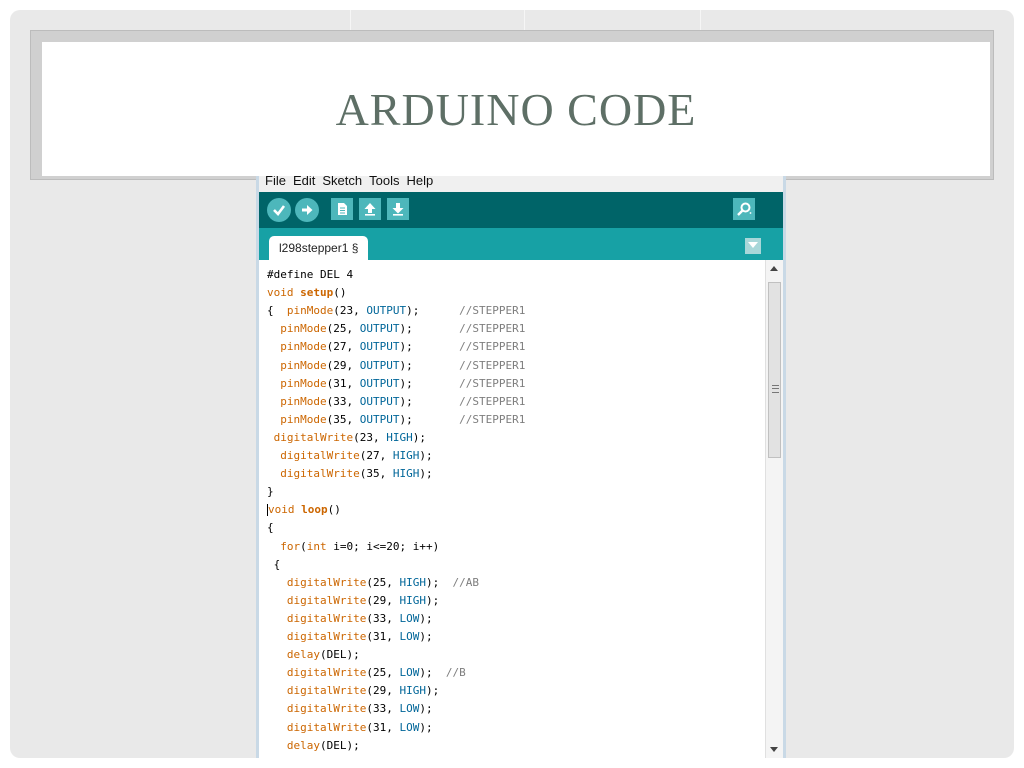  What do you see at coordinates (319, 248) in the screenshot?
I see `tab-sketch: l298stepper1 §` at bounding box center [319, 248].